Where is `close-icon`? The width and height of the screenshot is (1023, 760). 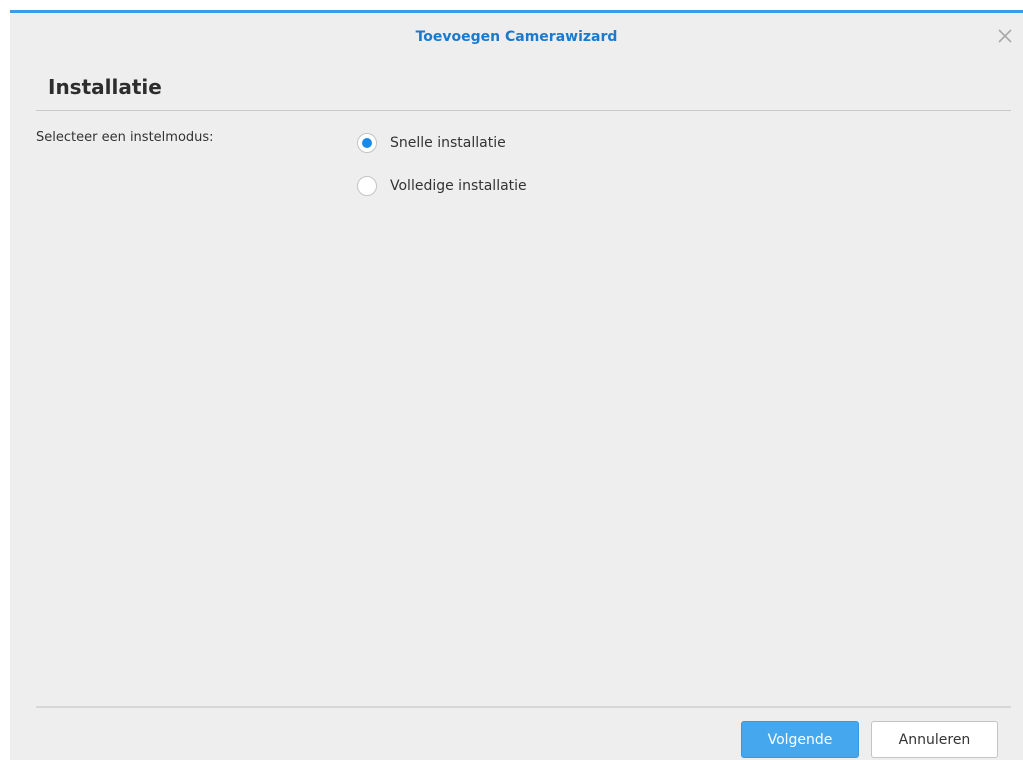
close-icon is located at coordinates (1005, 36).